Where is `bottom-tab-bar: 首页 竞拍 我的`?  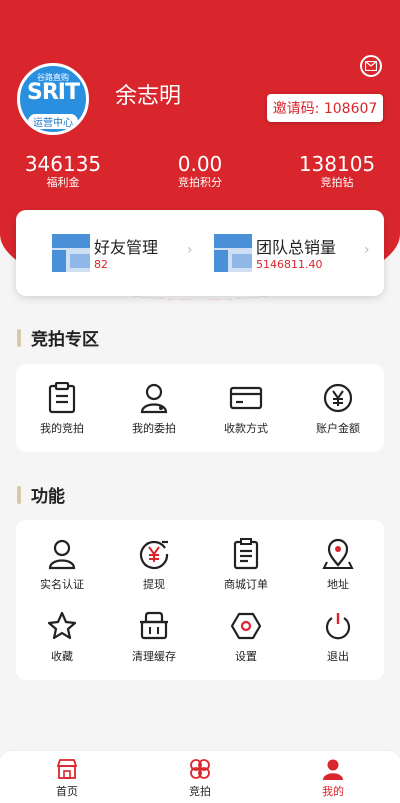
bottom-tab-bar: 首页 竞拍 我的 is located at coordinates (200, 776).